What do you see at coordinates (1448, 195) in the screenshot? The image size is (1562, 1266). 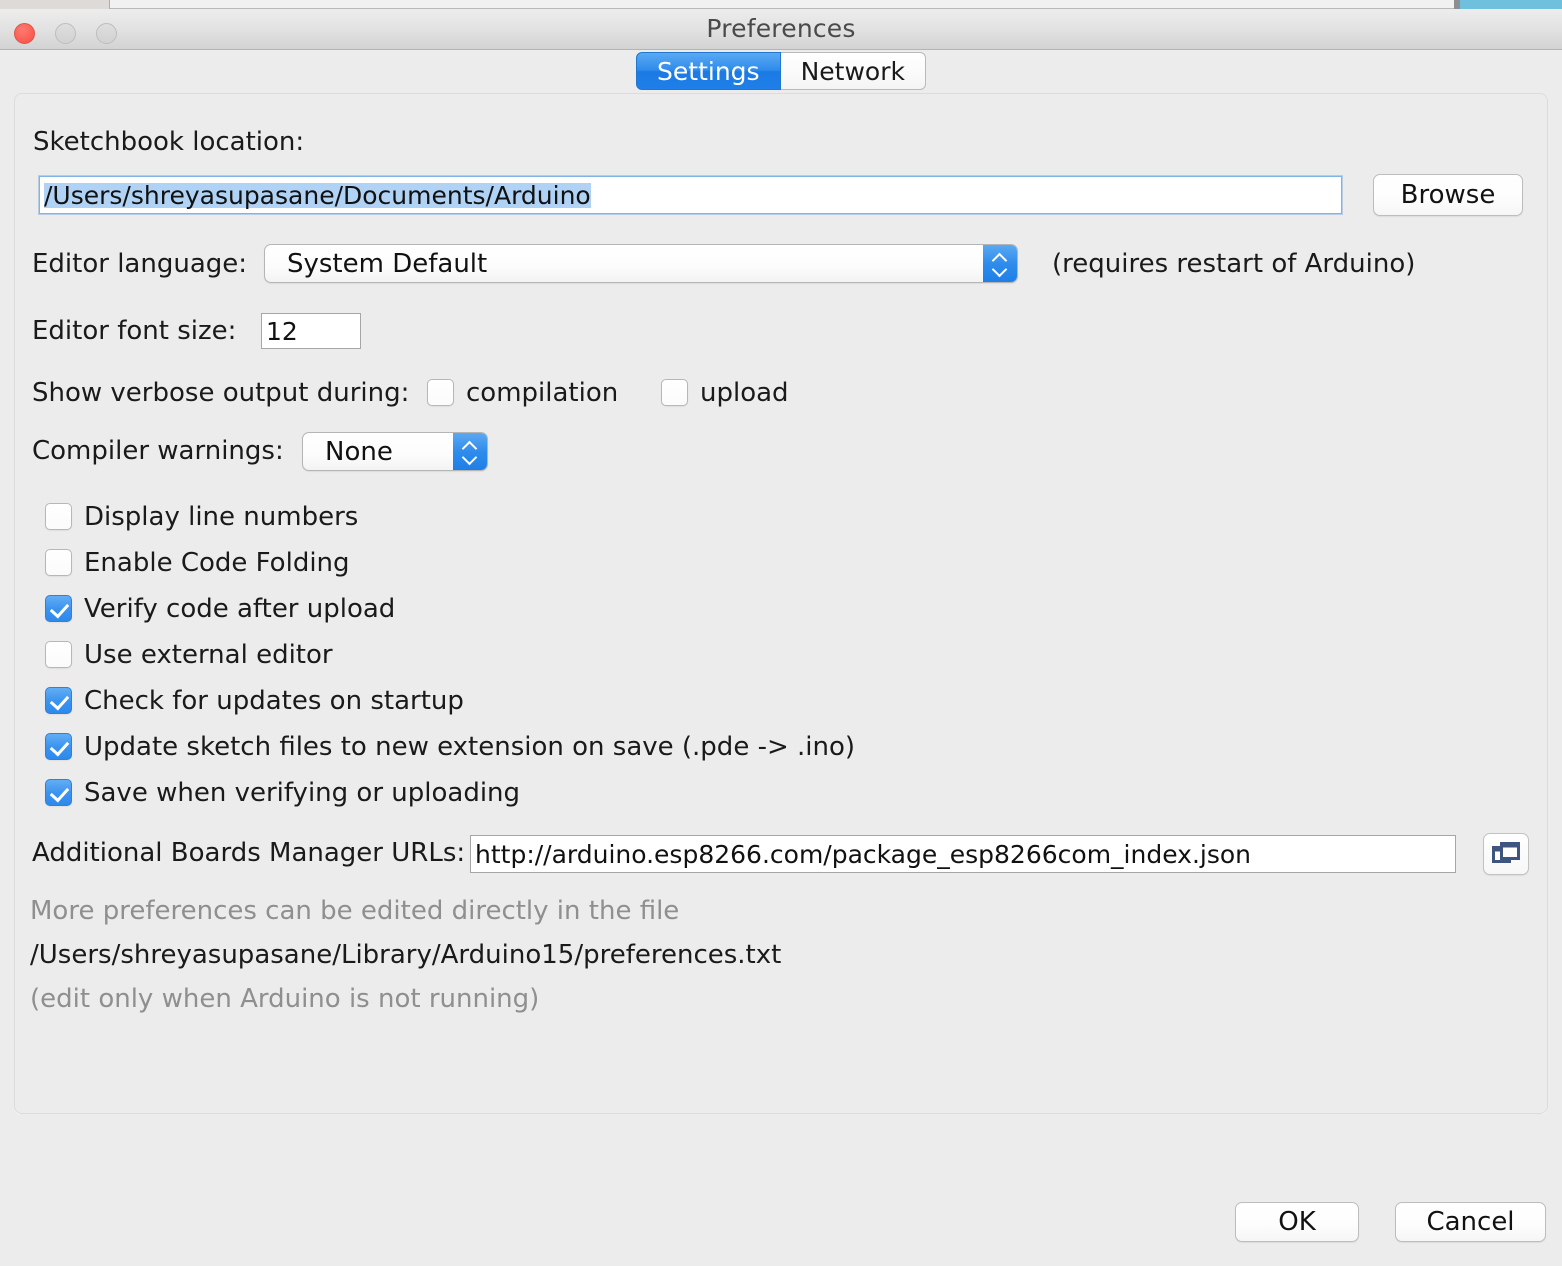 I see `browse-button: Browse` at bounding box center [1448, 195].